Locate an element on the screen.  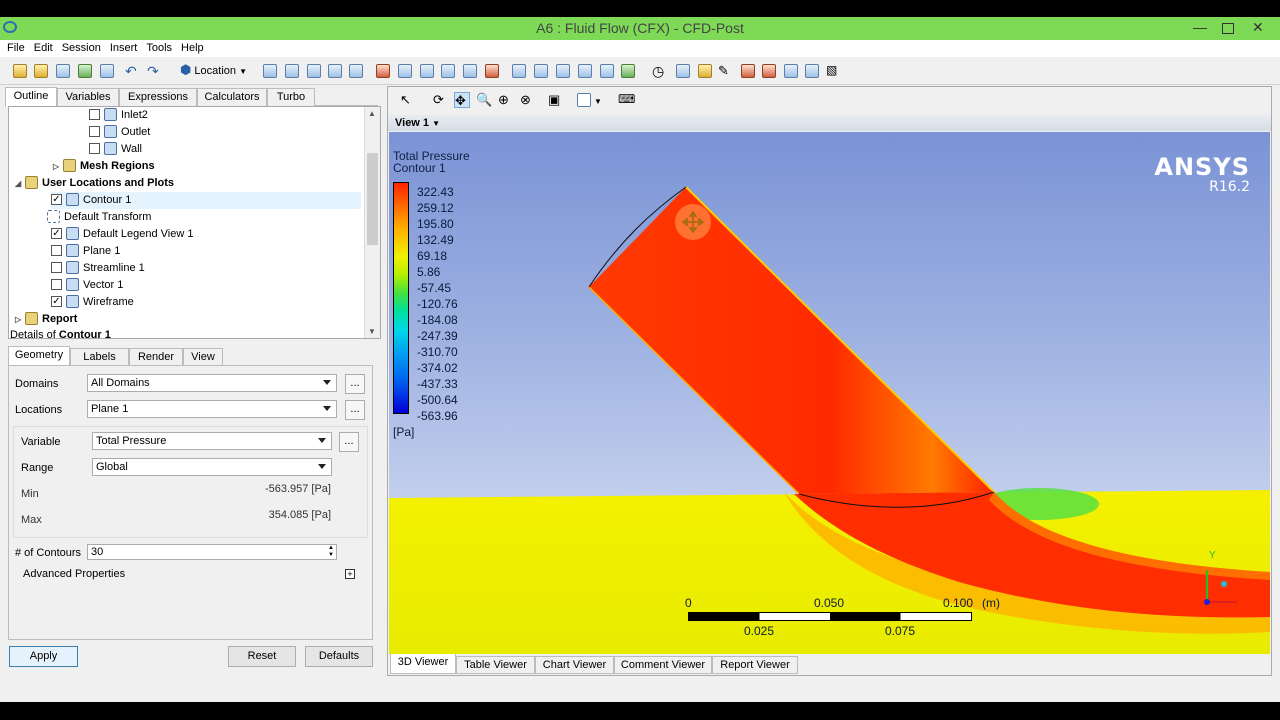
tab-variables: Variables is located at coordinates (88, 97).